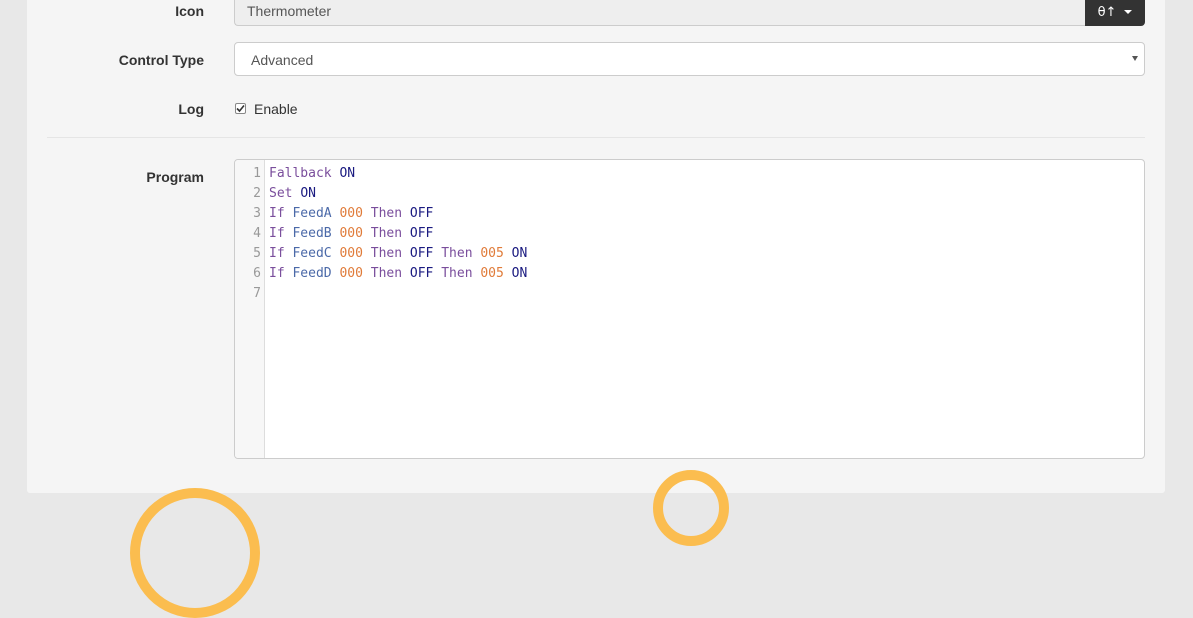  What do you see at coordinates (689, 214) in the screenshot?
I see `code-line: 3 If FeedA 000 Then OFF` at bounding box center [689, 214].